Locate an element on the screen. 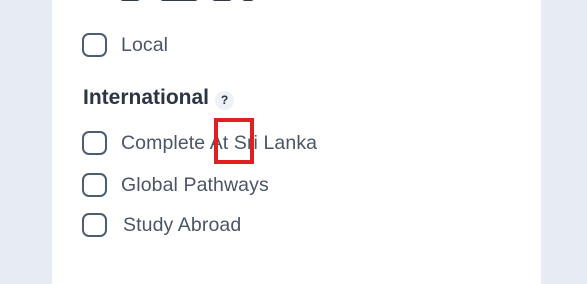 This screenshot has width=587, height=284. page-background-left is located at coordinates (26, 142).